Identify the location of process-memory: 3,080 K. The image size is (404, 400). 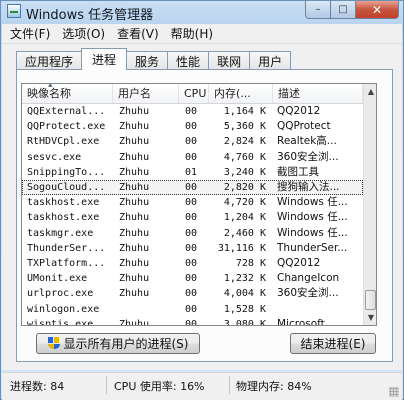
(244, 322).